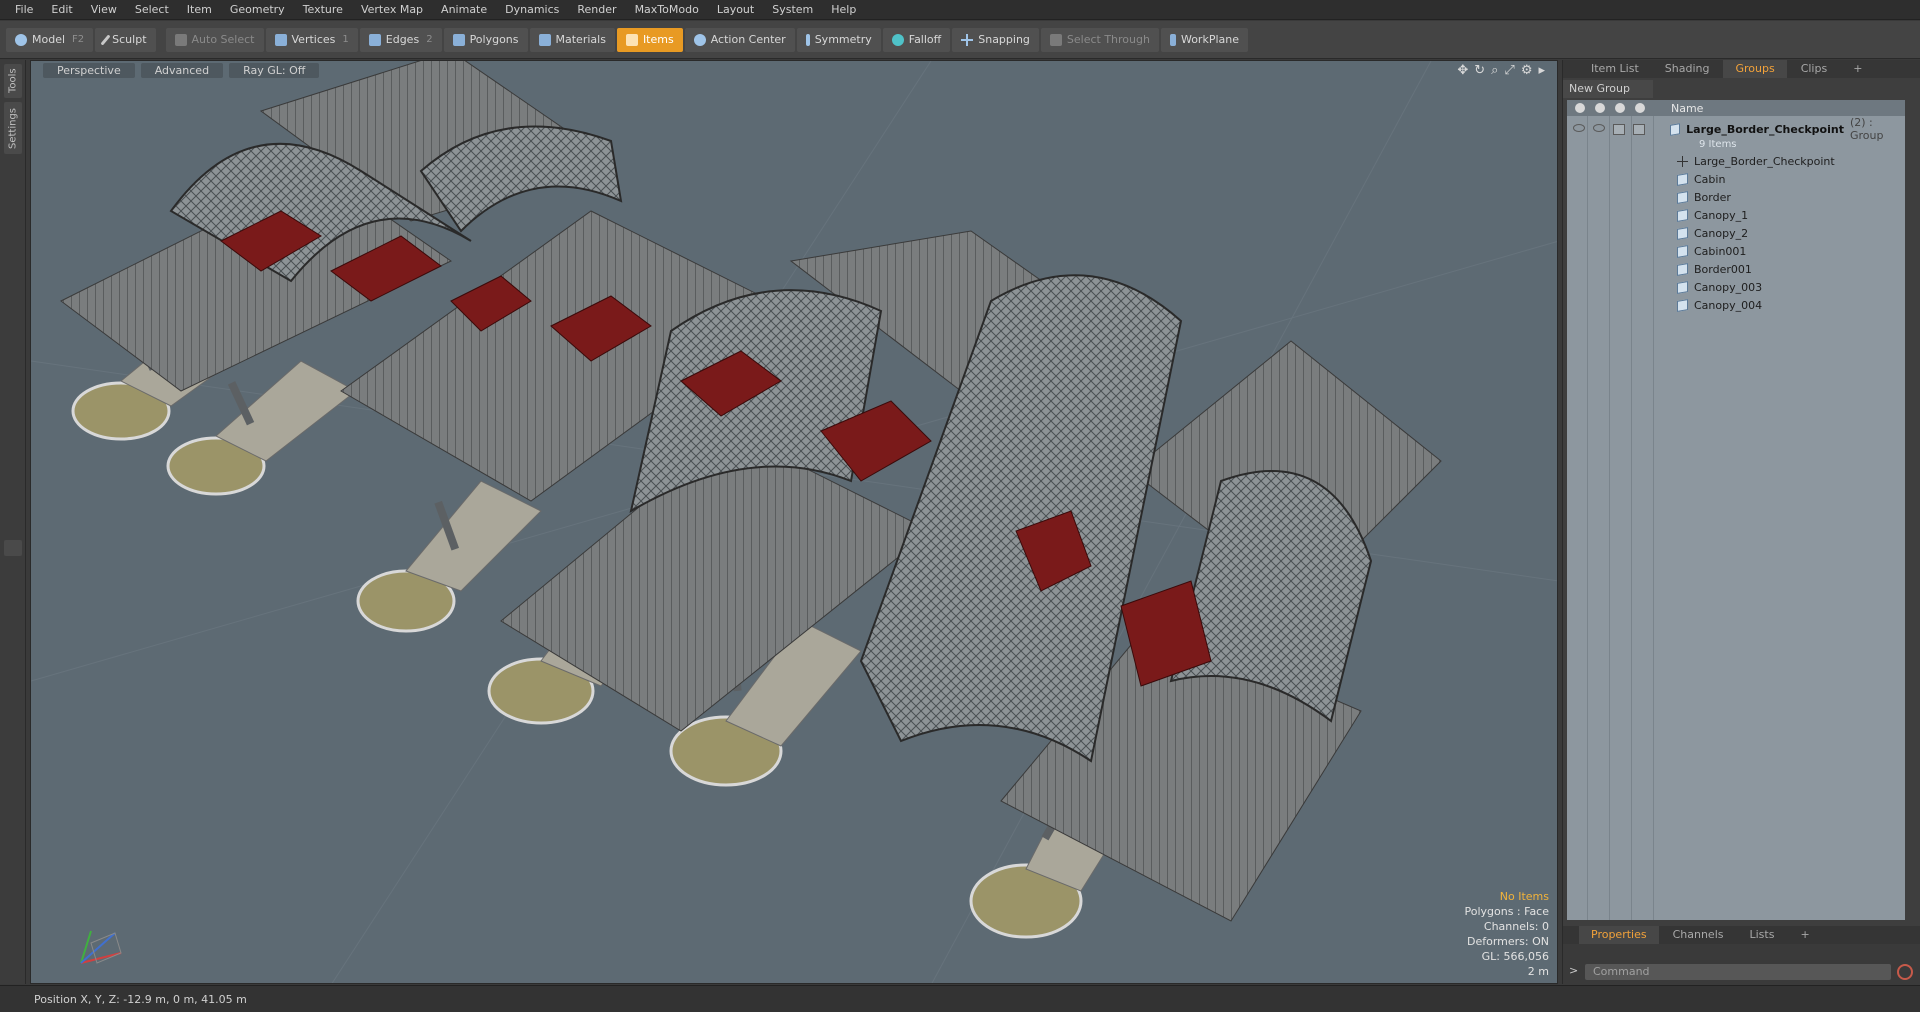  What do you see at coordinates (1736, 215) in the screenshot?
I see `list-item: Canopy_1` at bounding box center [1736, 215].